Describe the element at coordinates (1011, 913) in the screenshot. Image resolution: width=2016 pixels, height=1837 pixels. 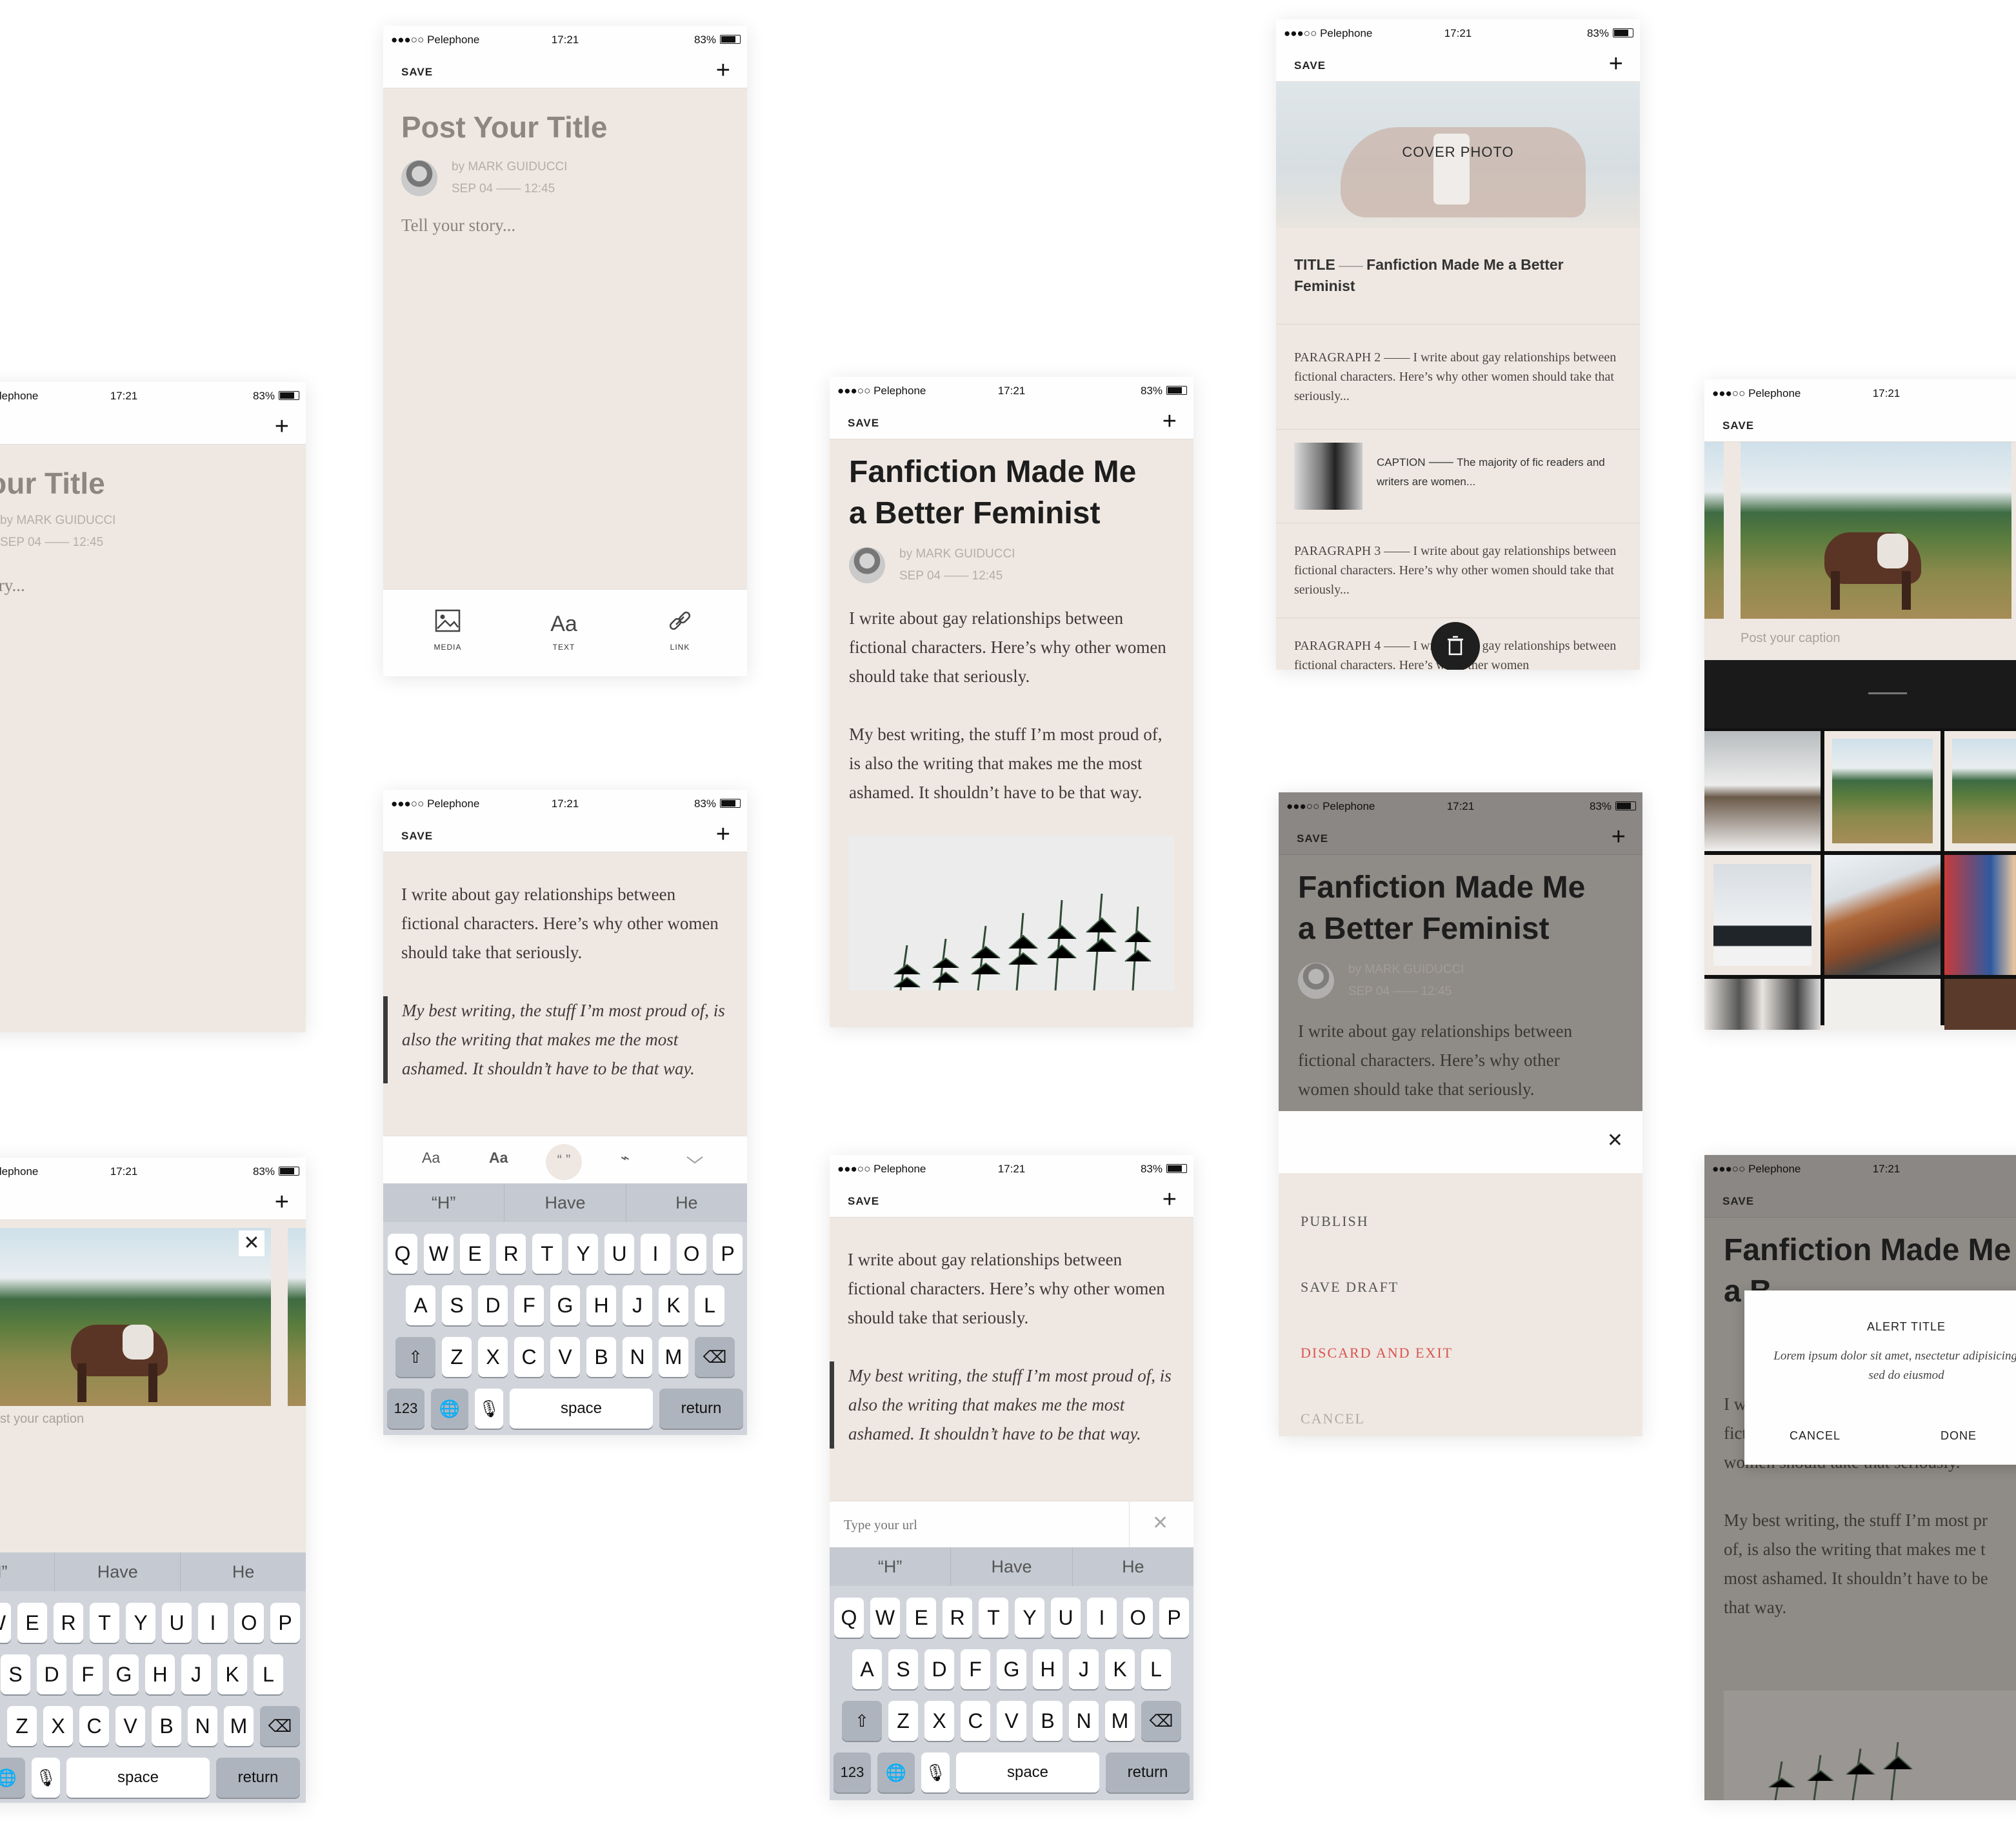
I see `article-image` at that location.